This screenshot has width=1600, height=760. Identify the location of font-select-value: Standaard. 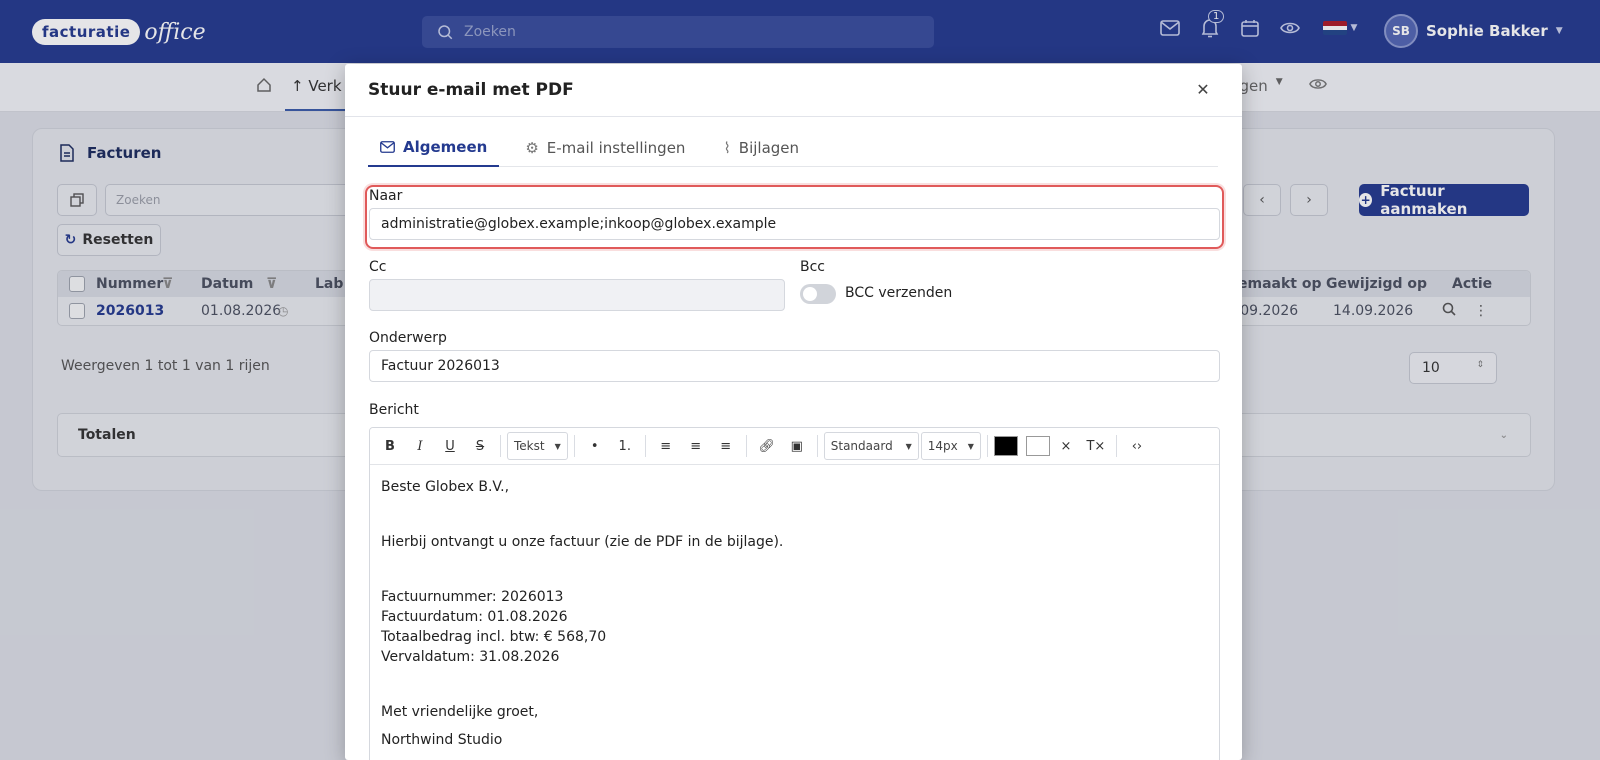
(861, 446).